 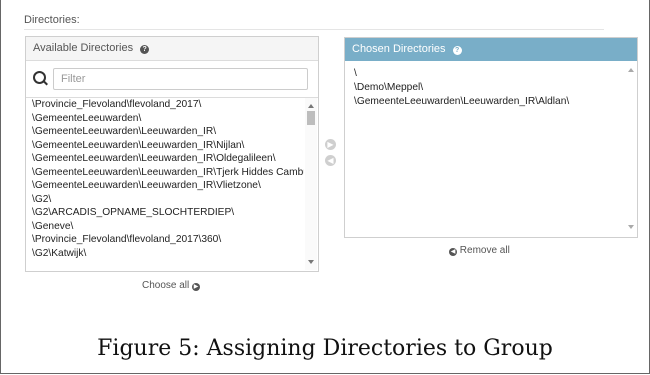 What do you see at coordinates (172, 49) in the screenshot?
I see `available-directories-header: Available Directories ?` at bounding box center [172, 49].